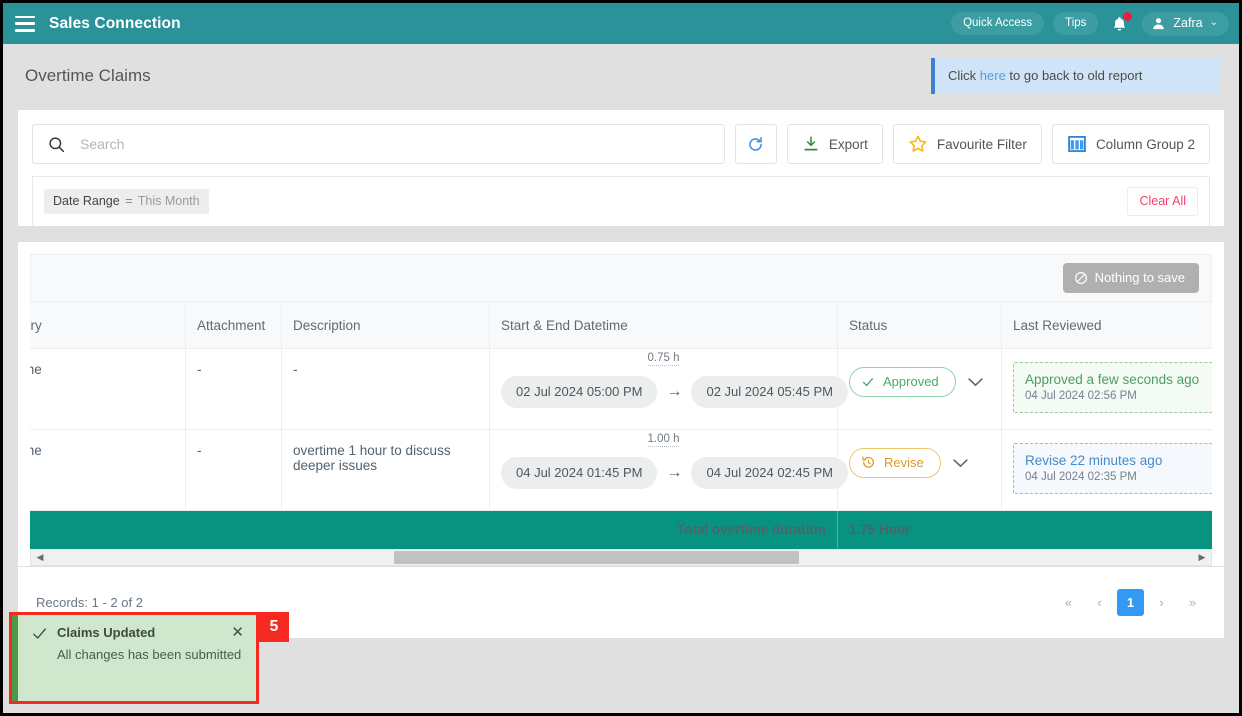 The width and height of the screenshot is (1242, 716). I want to click on column-header-status: Status, so click(919, 325).